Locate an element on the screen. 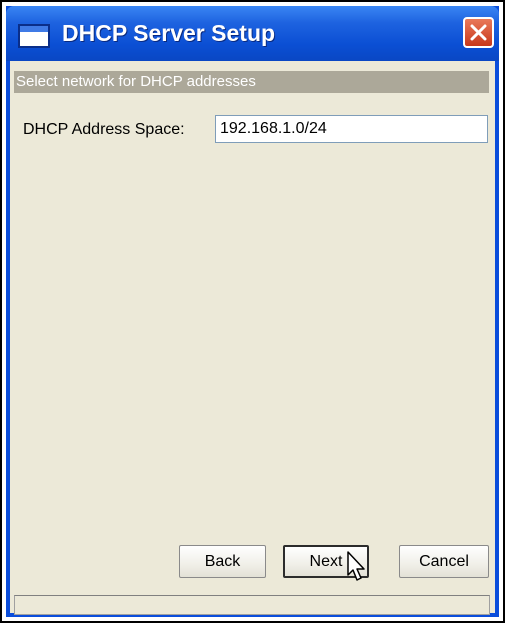 Image resolution: width=505 pixels, height=623 pixels. window-icon is located at coordinates (34, 36).